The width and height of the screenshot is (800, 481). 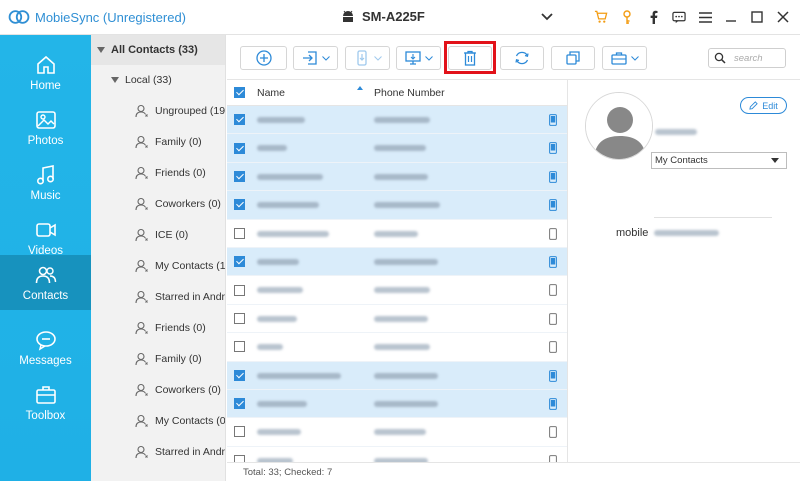 I want to click on refresh-button, so click(x=522, y=58).